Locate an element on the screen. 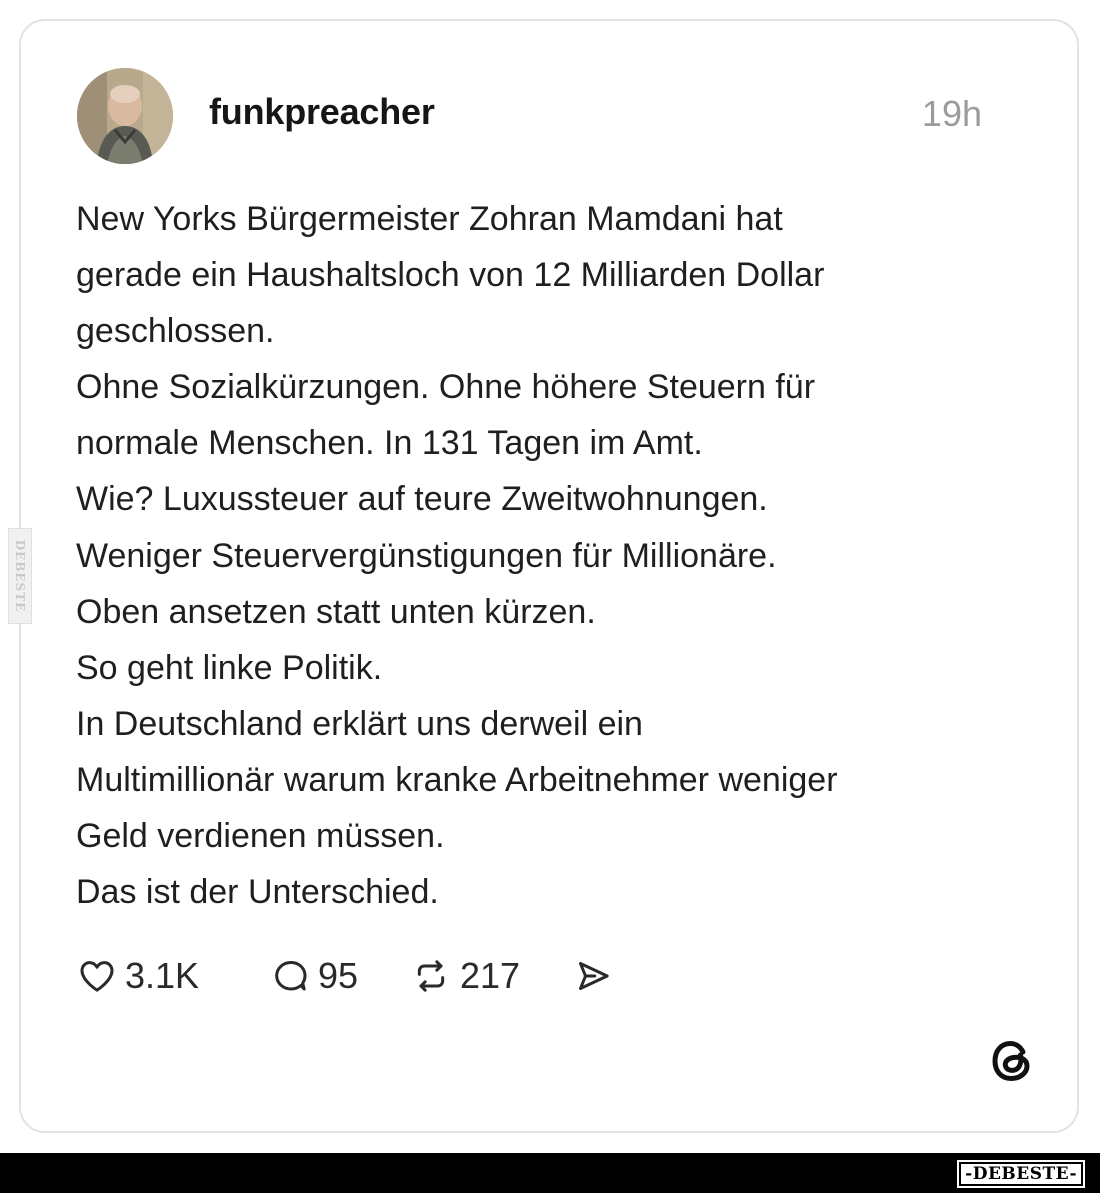 The width and height of the screenshot is (1100, 1193). repost-count: 217 is located at coordinates (490, 975).